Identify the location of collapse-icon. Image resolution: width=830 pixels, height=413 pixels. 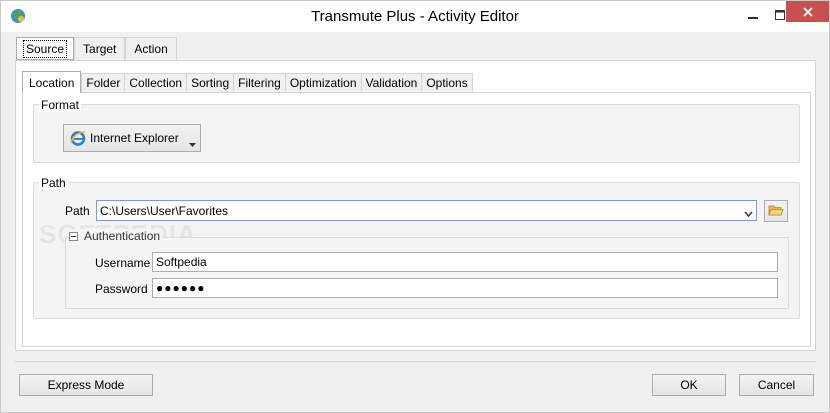
(73, 236).